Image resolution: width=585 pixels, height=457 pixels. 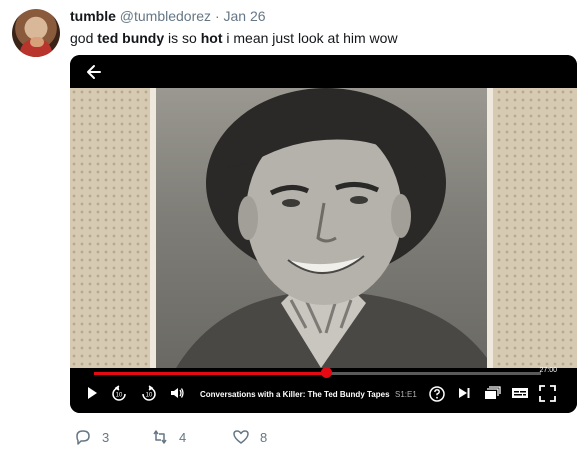 What do you see at coordinates (200, 437) in the screenshot?
I see `tweet-actions: 3 4 8` at bounding box center [200, 437].